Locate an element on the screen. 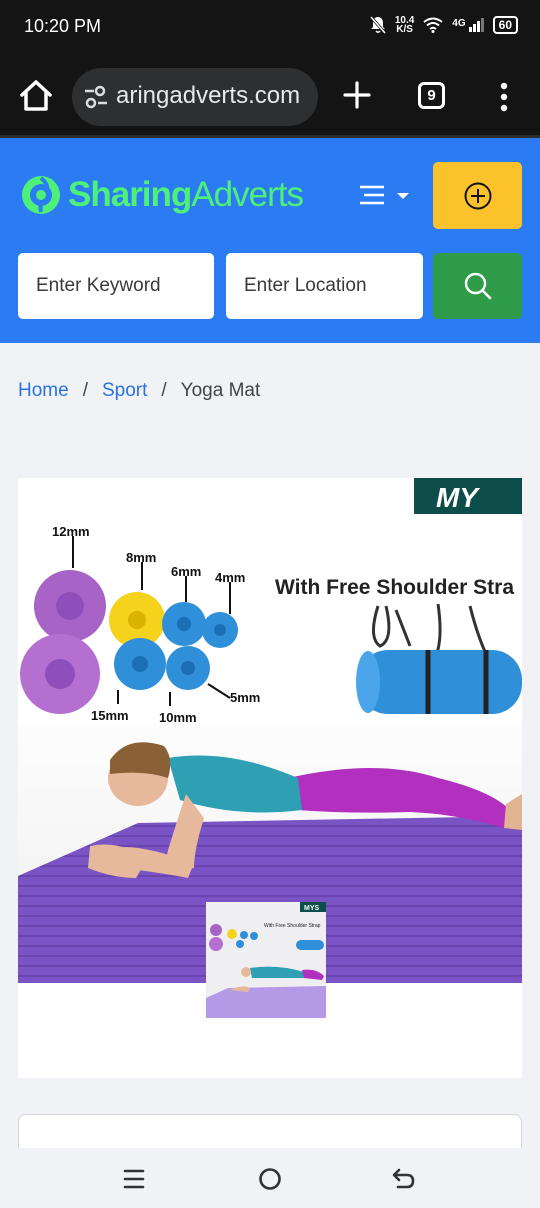 The height and width of the screenshot is (1208, 540). search-icon is located at coordinates (477, 286).